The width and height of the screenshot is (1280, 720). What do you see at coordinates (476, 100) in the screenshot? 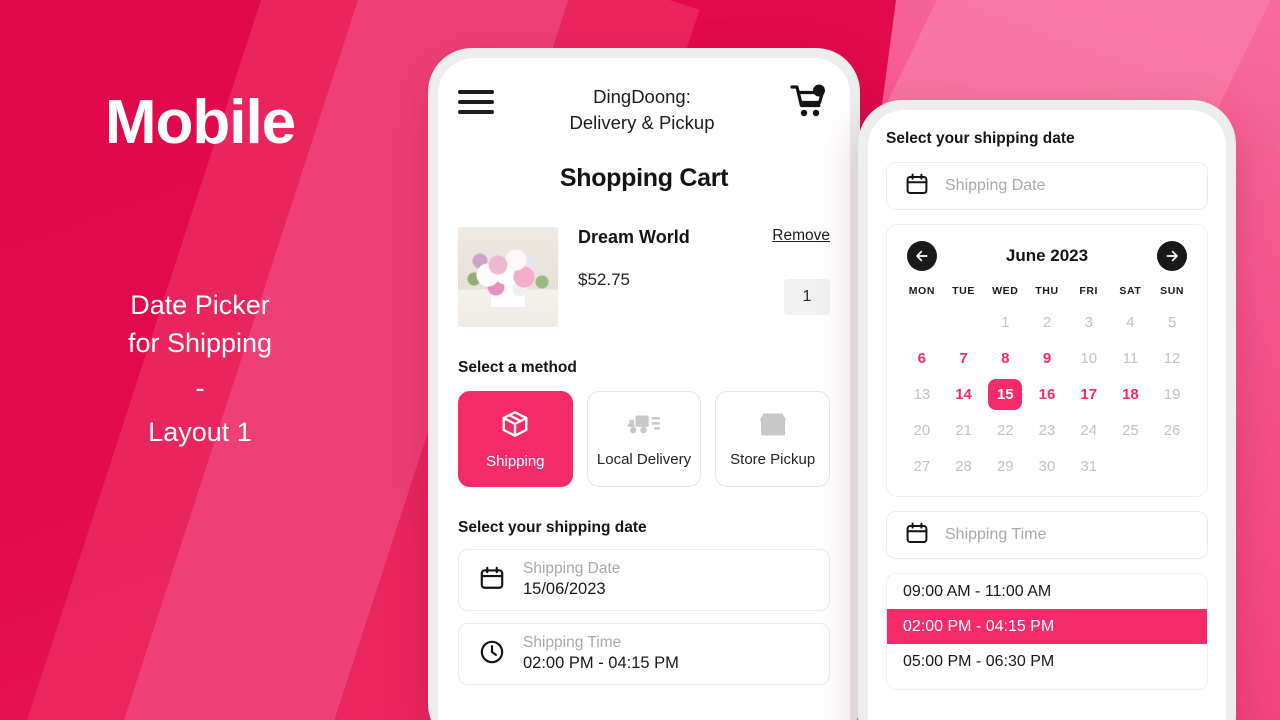
I see `hamburger-icon` at bounding box center [476, 100].